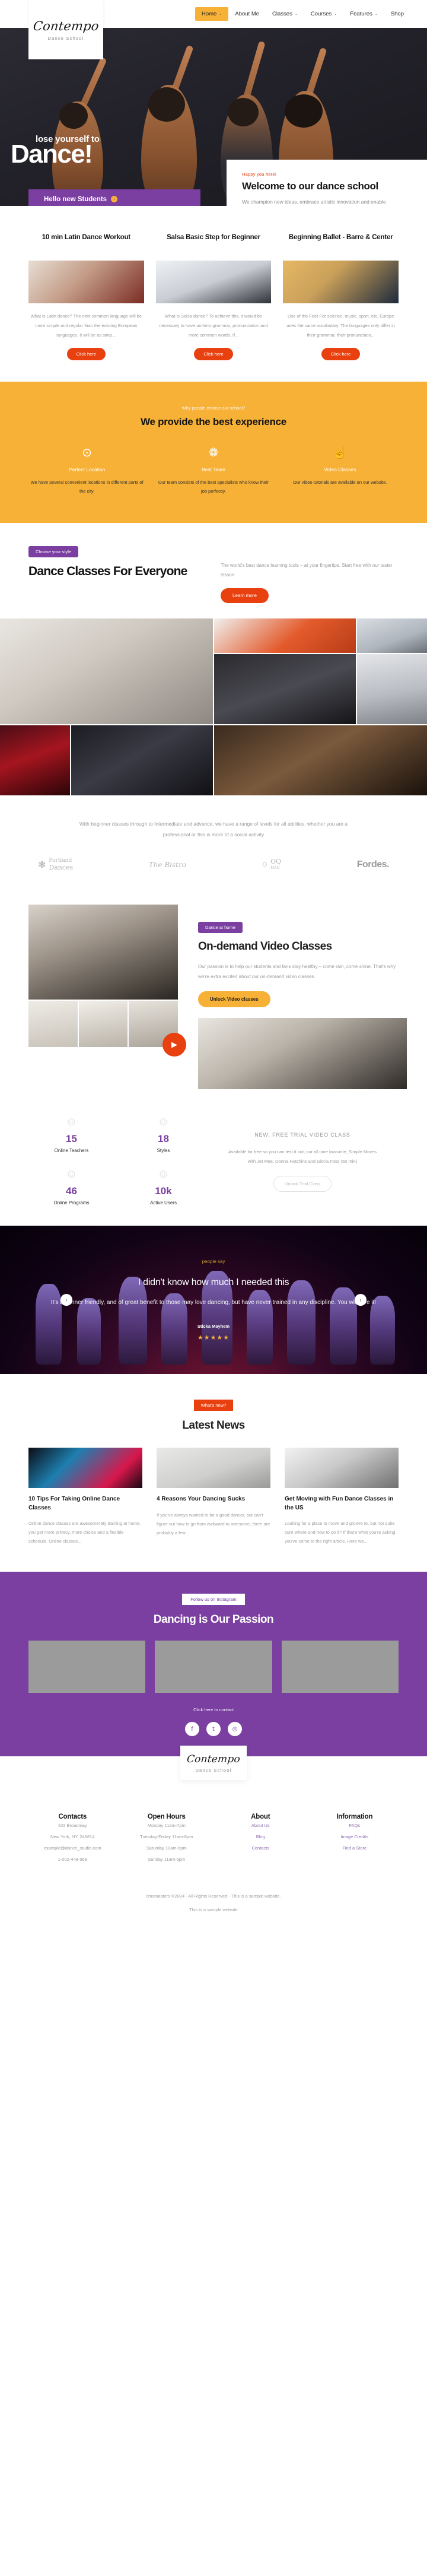 The height and width of the screenshot is (2576, 427). I want to click on footer-link: Saturday 10am-6pm, so click(166, 1848).